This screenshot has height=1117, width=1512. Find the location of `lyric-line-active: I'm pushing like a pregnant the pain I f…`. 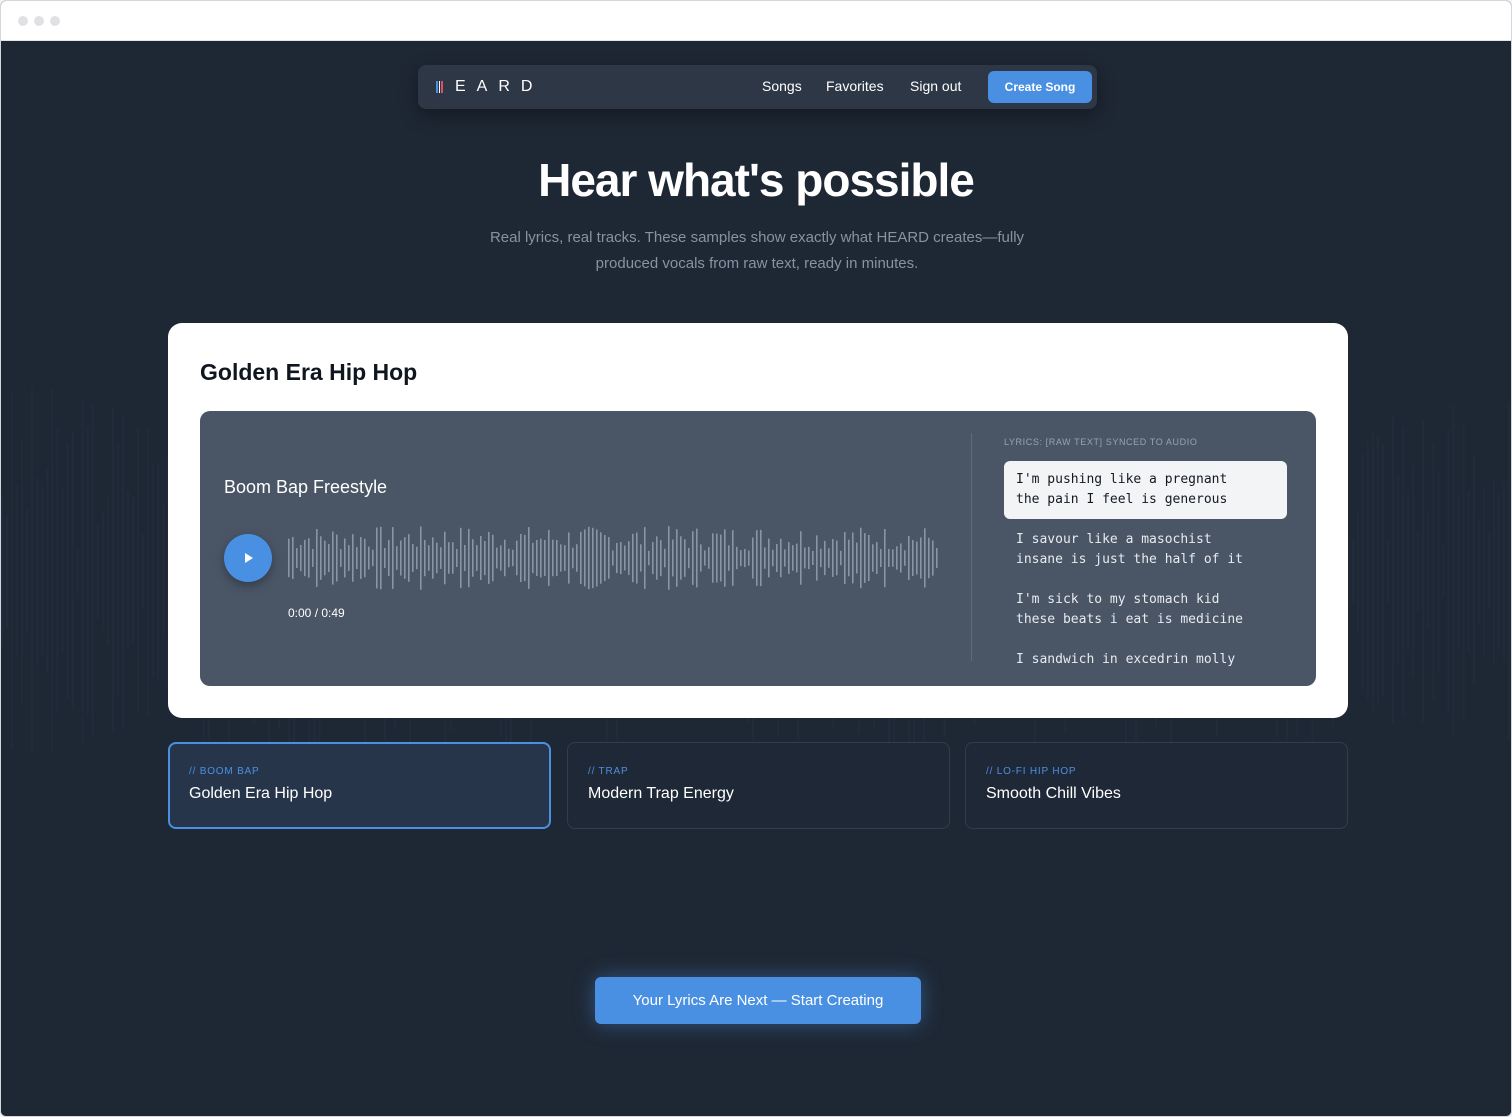

lyric-line-active: I'm pushing like a pregnant the pain I f… is located at coordinates (1145, 490).